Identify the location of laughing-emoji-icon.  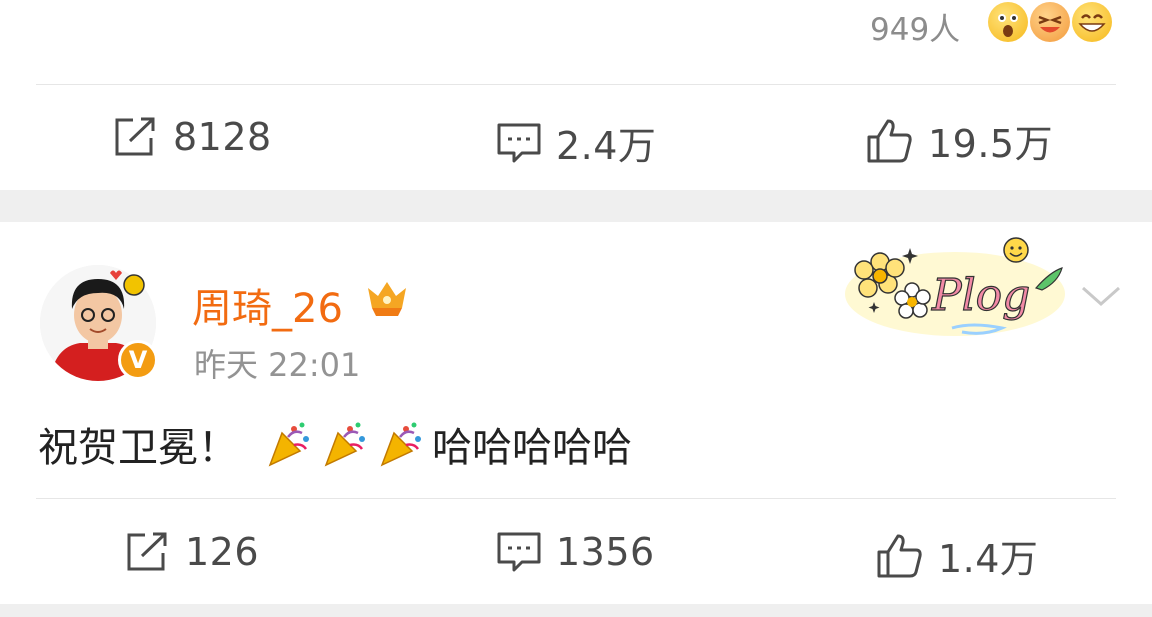
(1050, 22).